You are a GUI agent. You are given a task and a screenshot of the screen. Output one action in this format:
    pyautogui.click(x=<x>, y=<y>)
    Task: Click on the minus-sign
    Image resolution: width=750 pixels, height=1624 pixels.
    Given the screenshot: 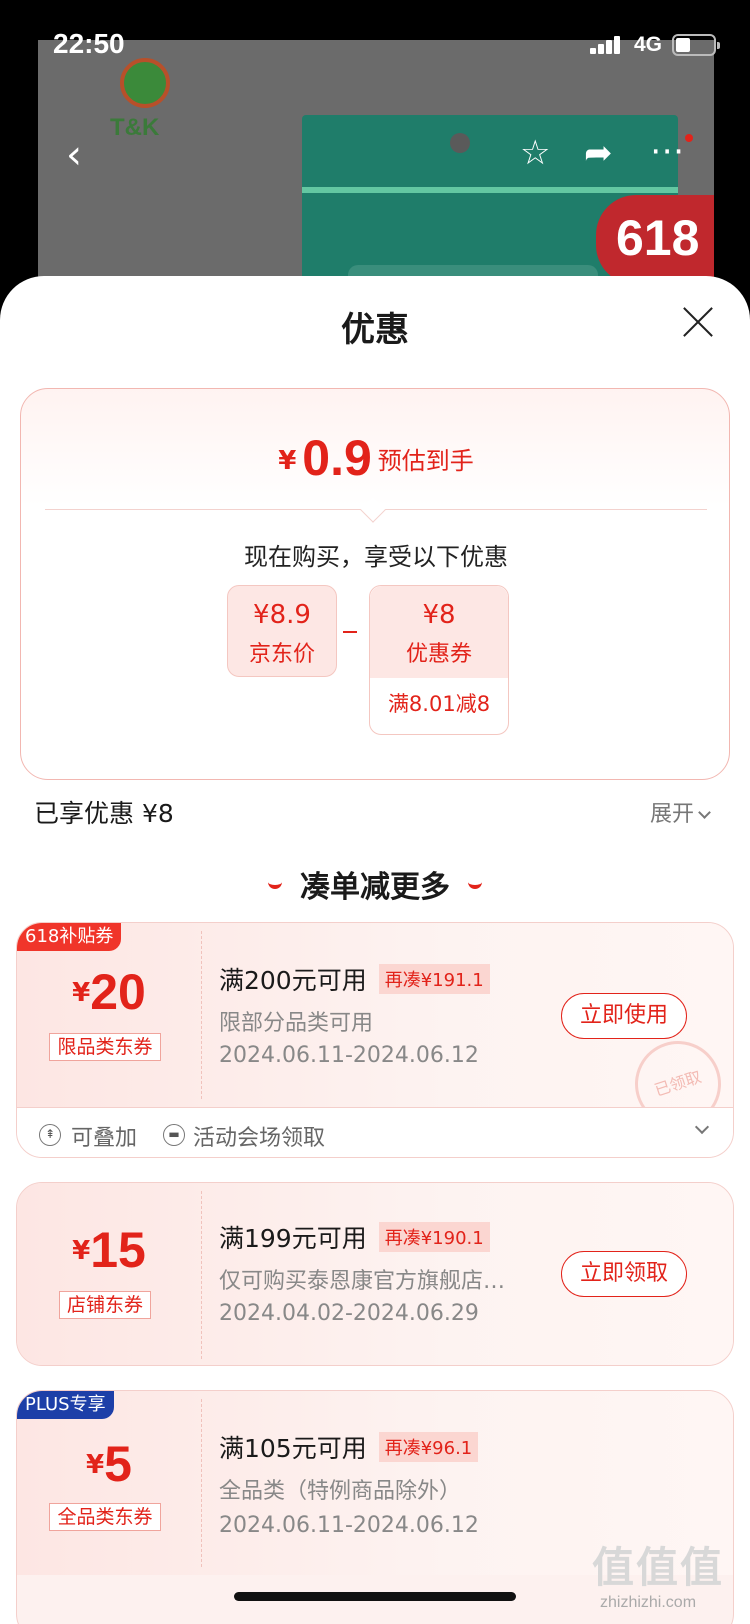 What is the action you would take?
    pyautogui.click(x=350, y=632)
    